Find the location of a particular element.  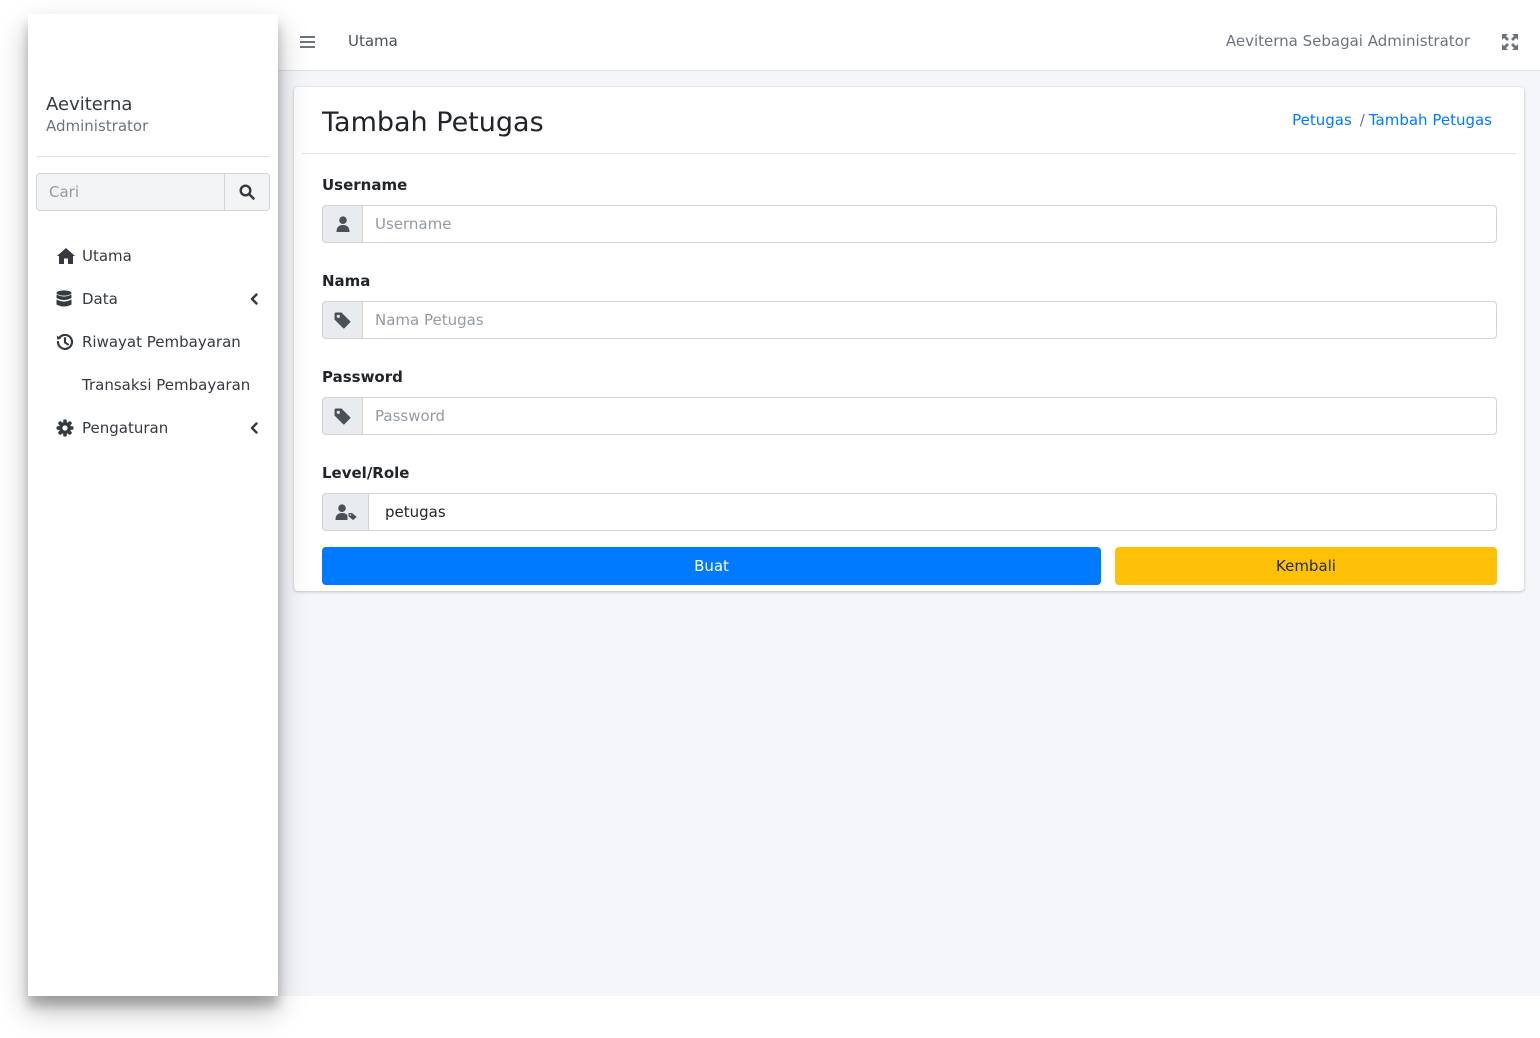

form-actions: Buat Kembali is located at coordinates (909, 566).